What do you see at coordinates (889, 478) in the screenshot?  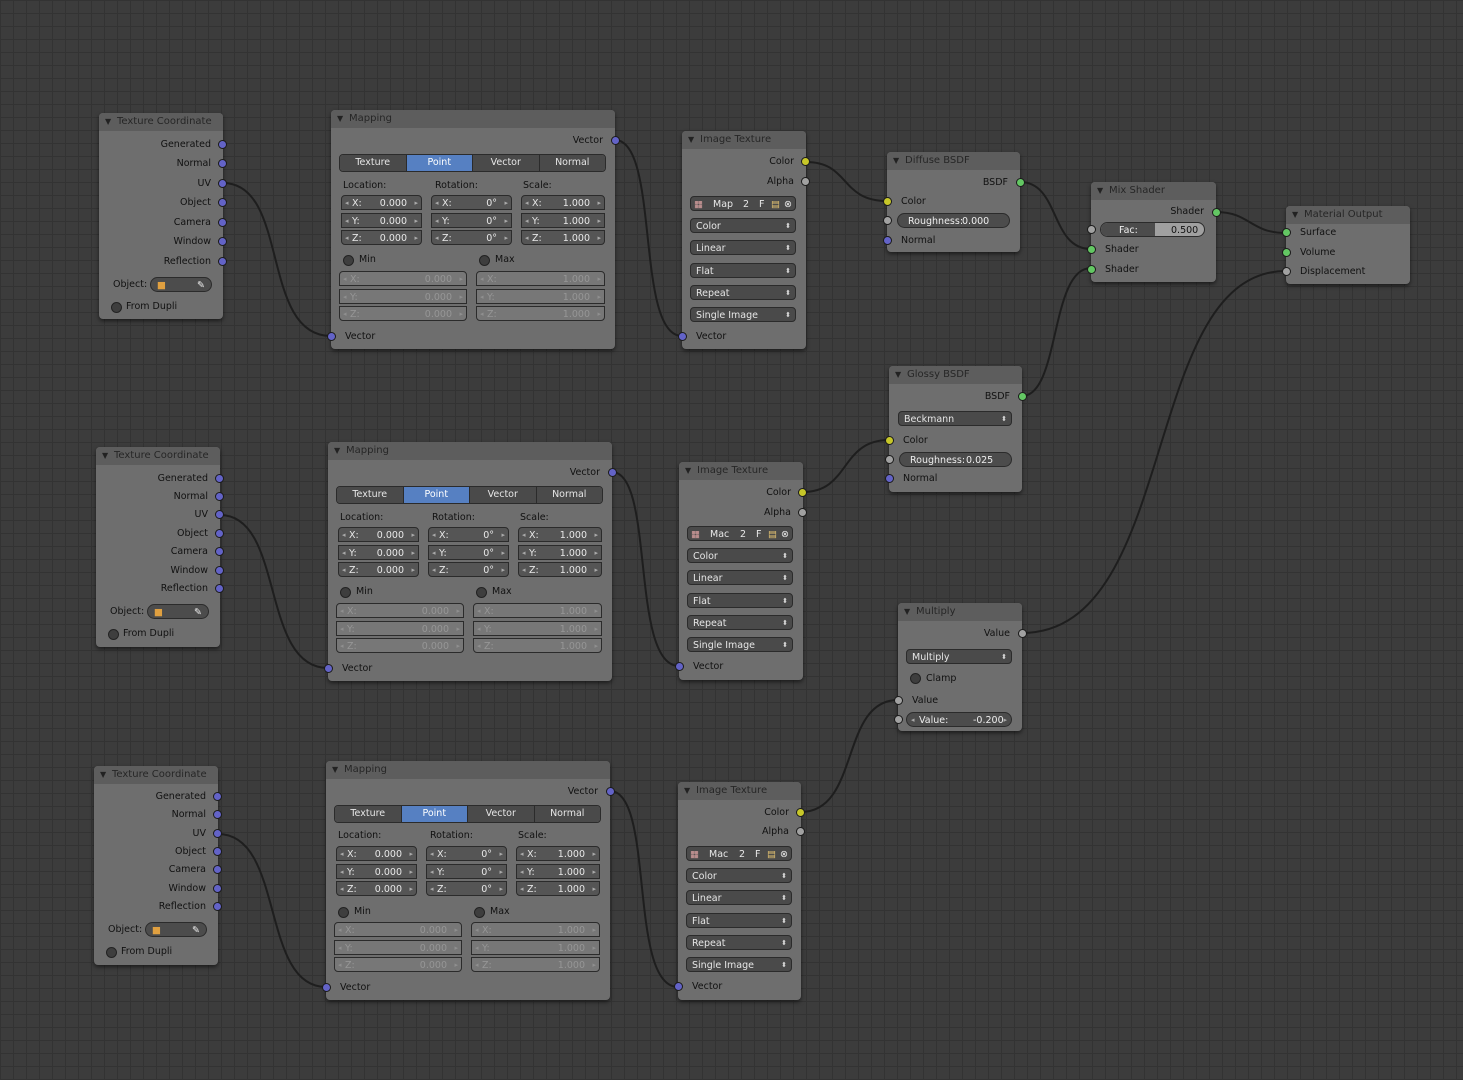 I see `socket-normal-in` at bounding box center [889, 478].